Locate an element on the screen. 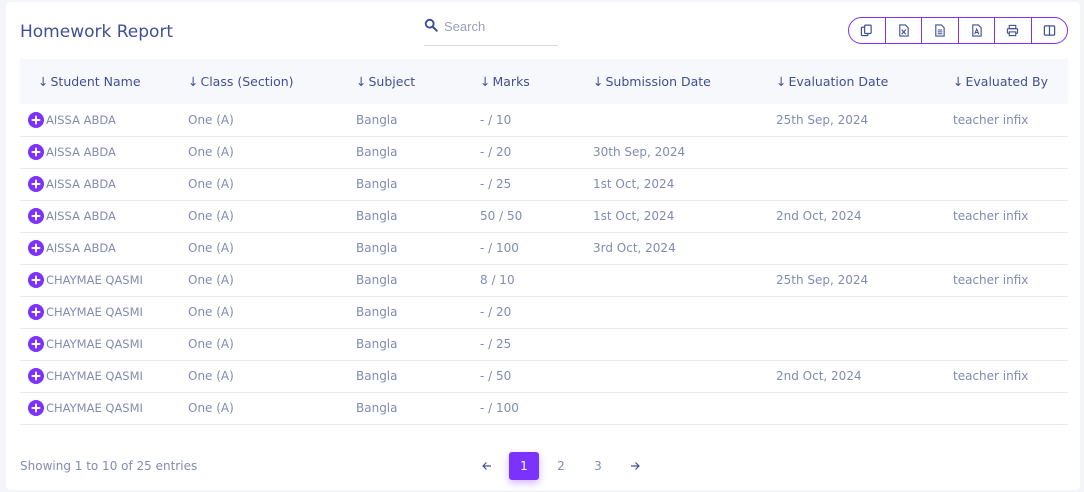 The height and width of the screenshot is (492, 1084). page-button-3: 3 is located at coordinates (598, 466).